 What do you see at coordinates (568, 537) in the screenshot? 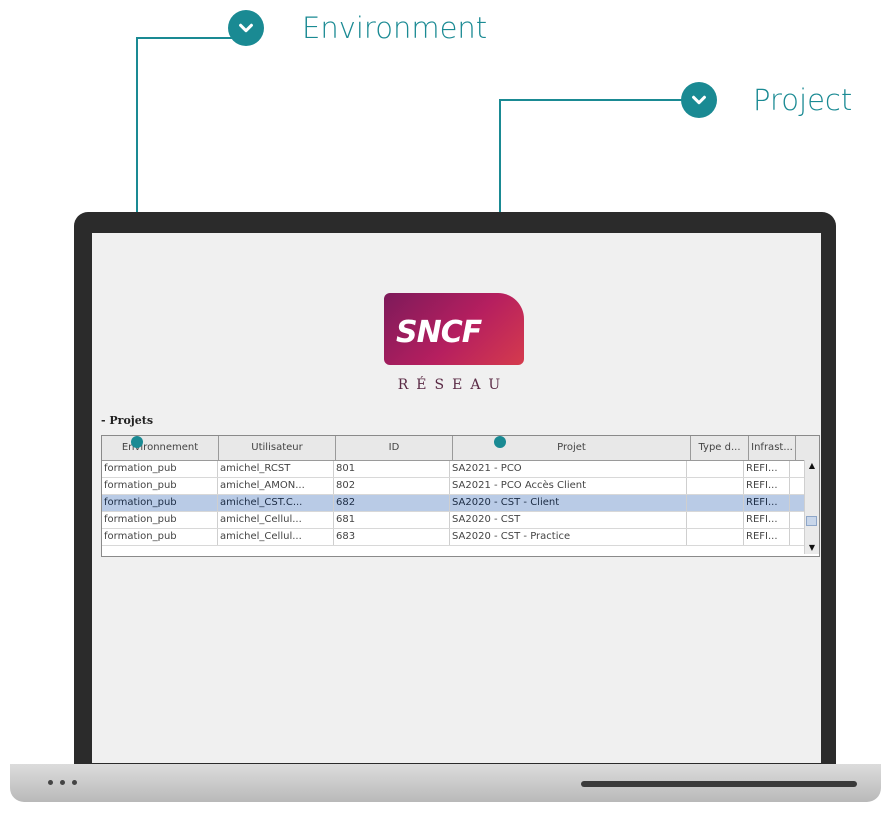
I see `cell-projet: SA2020 - CST - Practice` at bounding box center [568, 537].